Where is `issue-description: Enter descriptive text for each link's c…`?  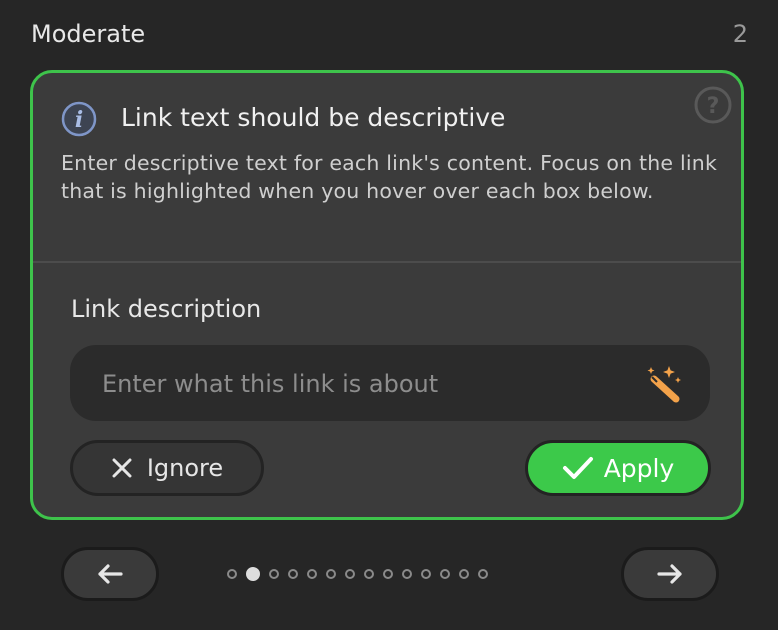
issue-description: Enter descriptive text for each link's c… is located at coordinates (389, 177).